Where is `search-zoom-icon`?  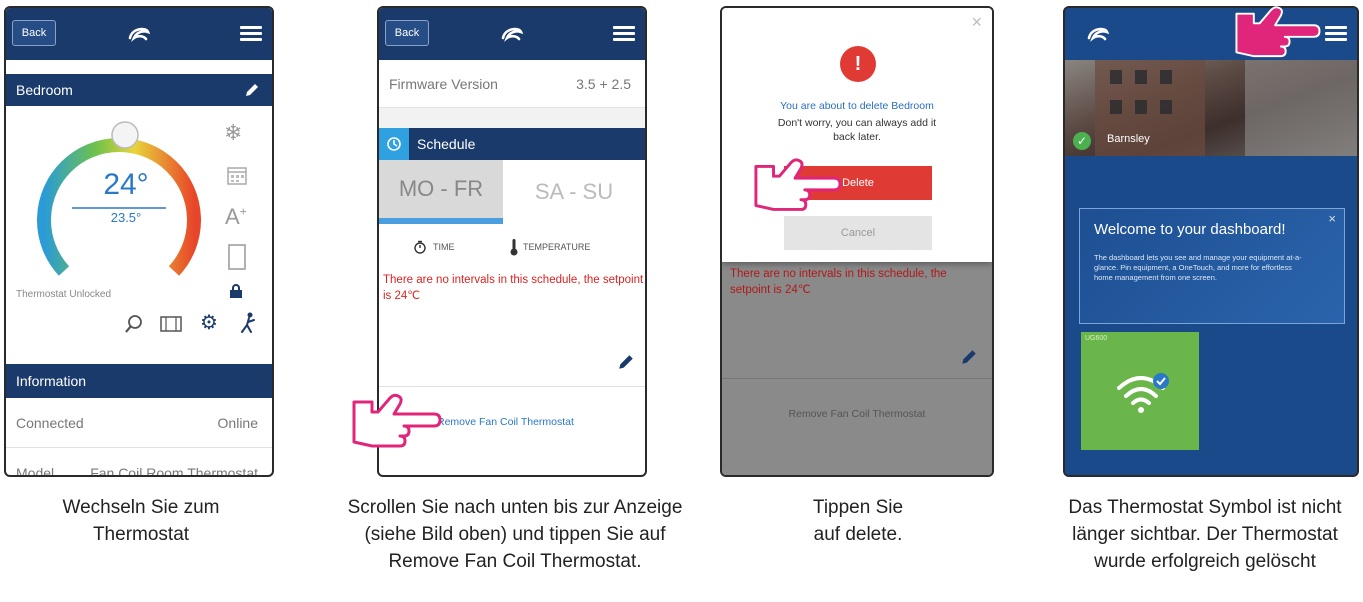 search-zoom-icon is located at coordinates (134, 324).